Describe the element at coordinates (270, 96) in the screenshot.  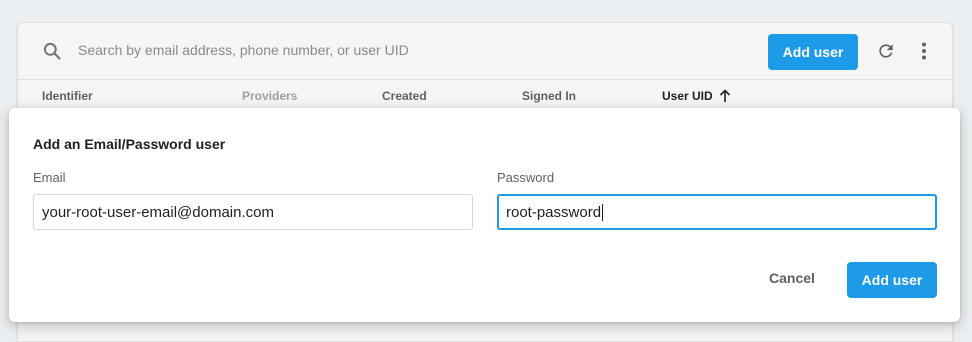
I see `column-header-providers: Providers` at that location.